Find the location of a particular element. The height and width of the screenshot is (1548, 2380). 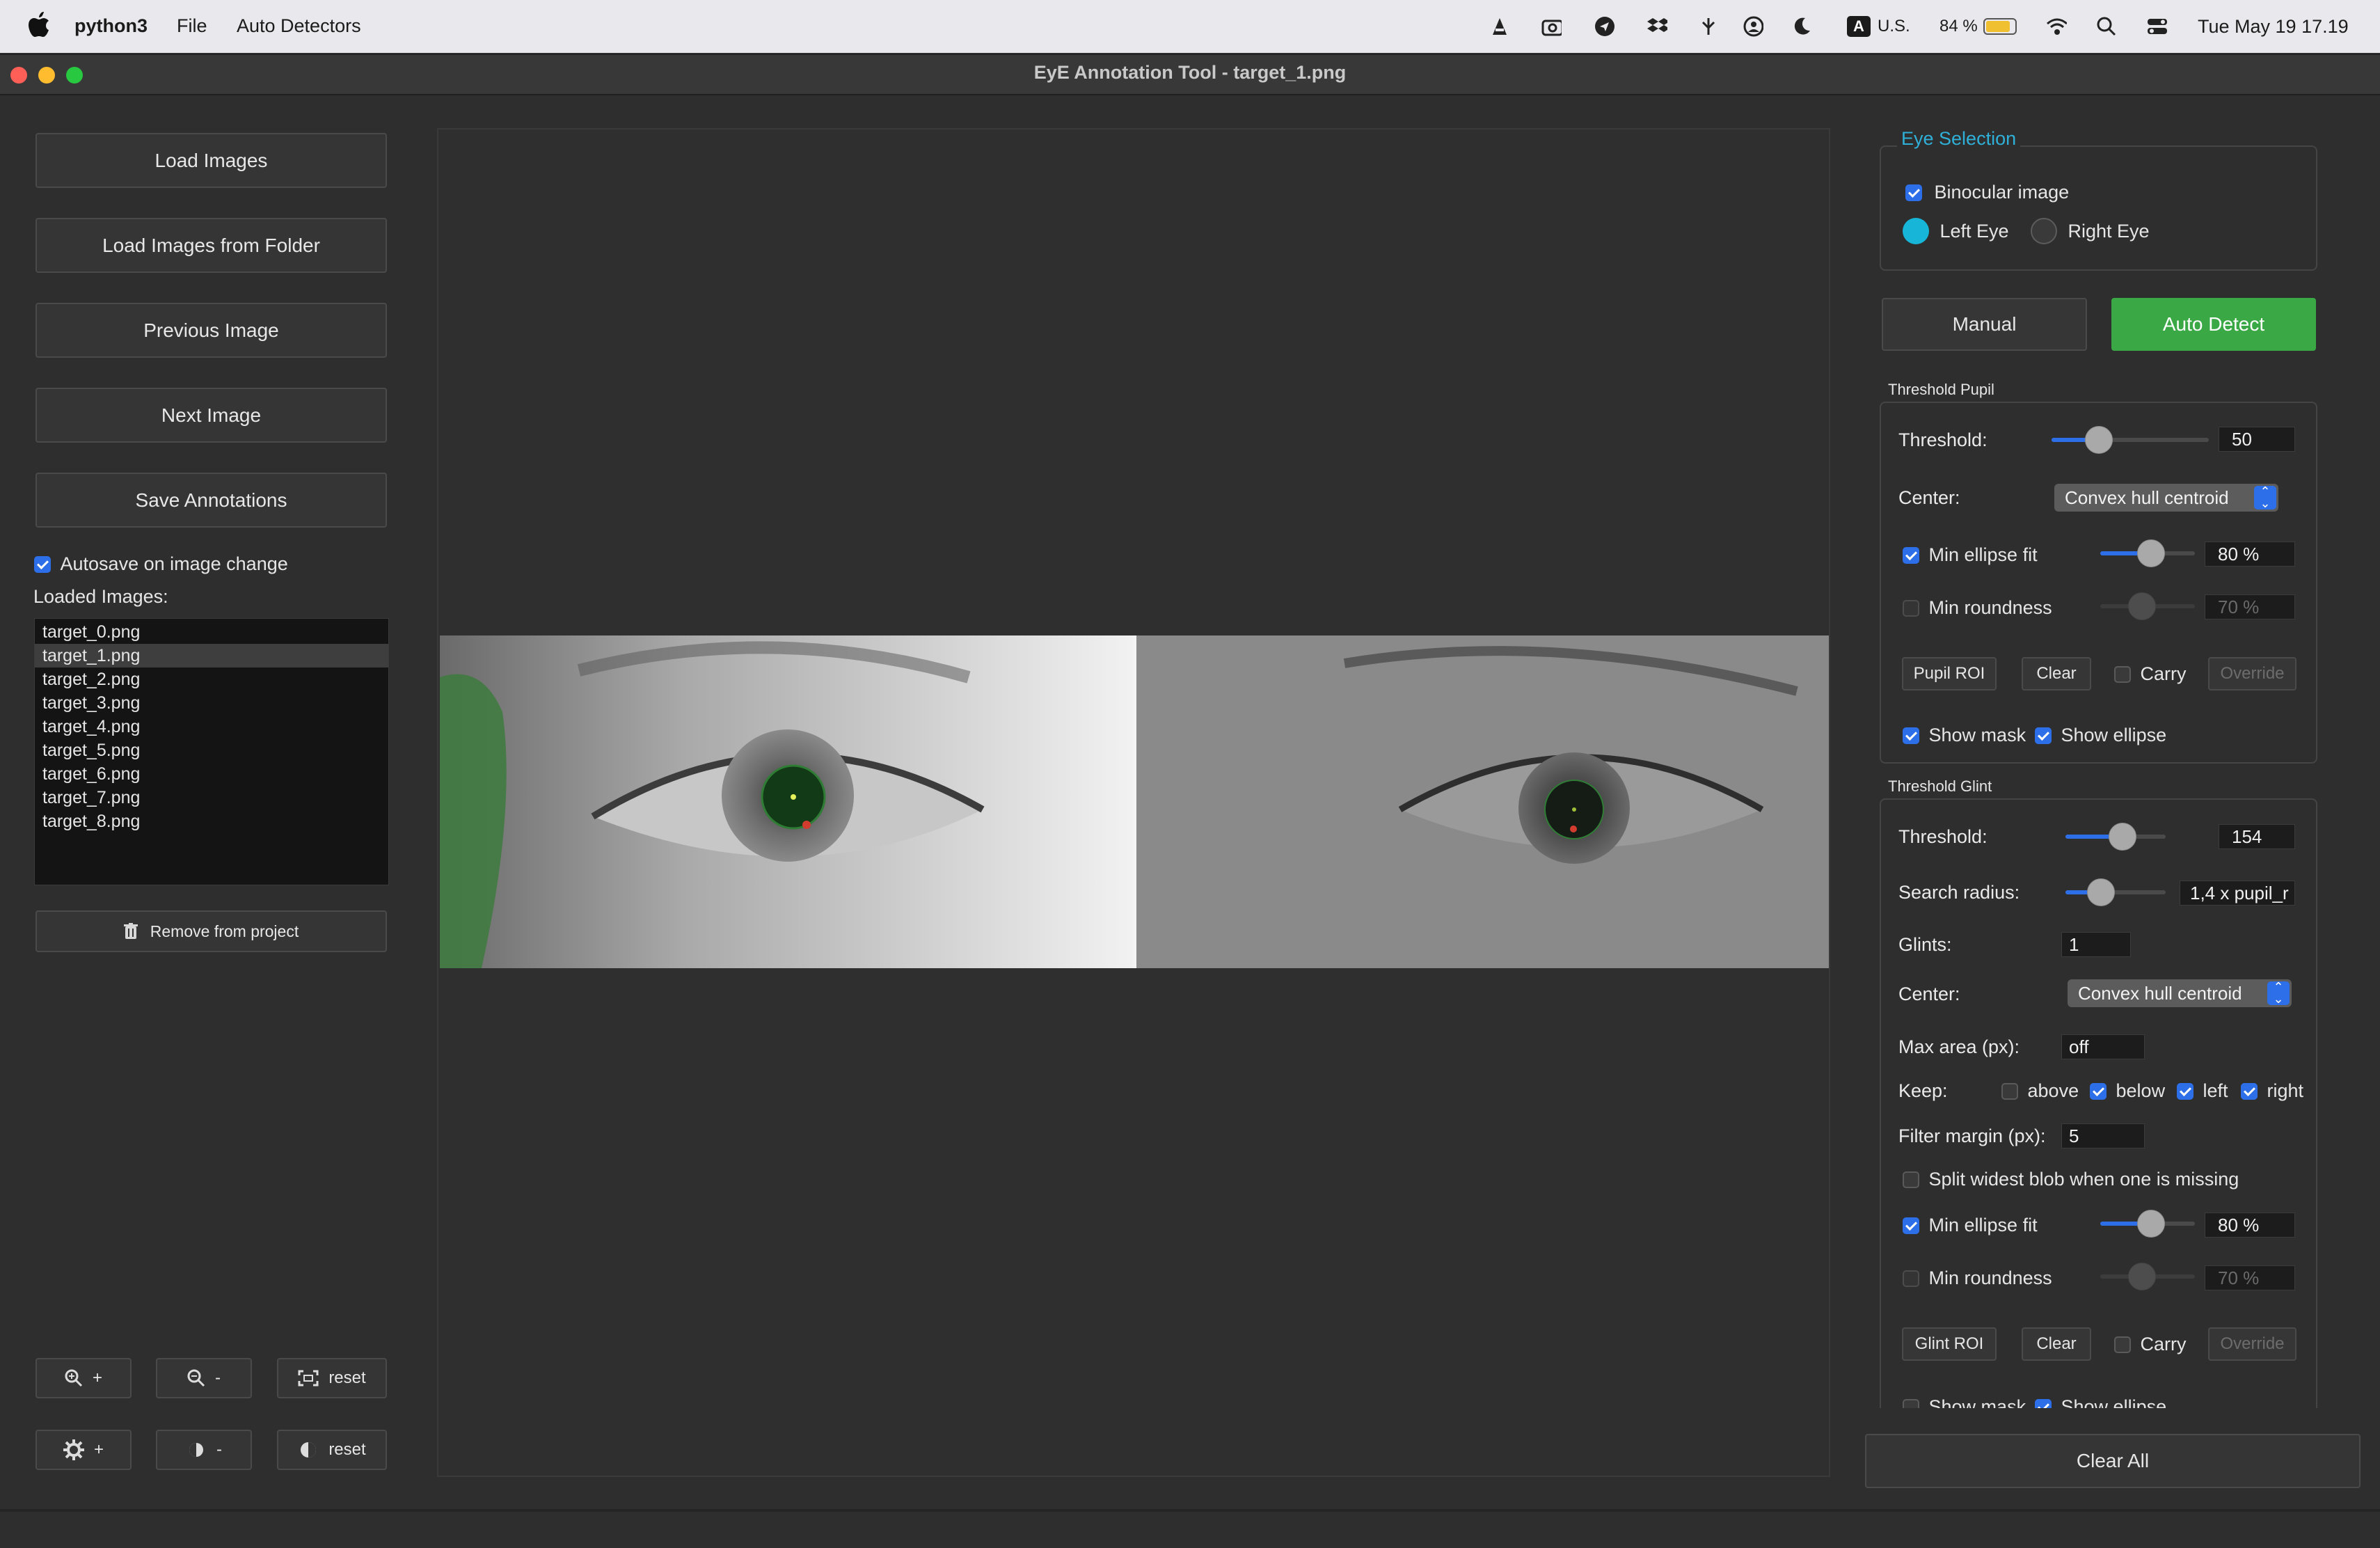

apple-icon is located at coordinates (39, 25).